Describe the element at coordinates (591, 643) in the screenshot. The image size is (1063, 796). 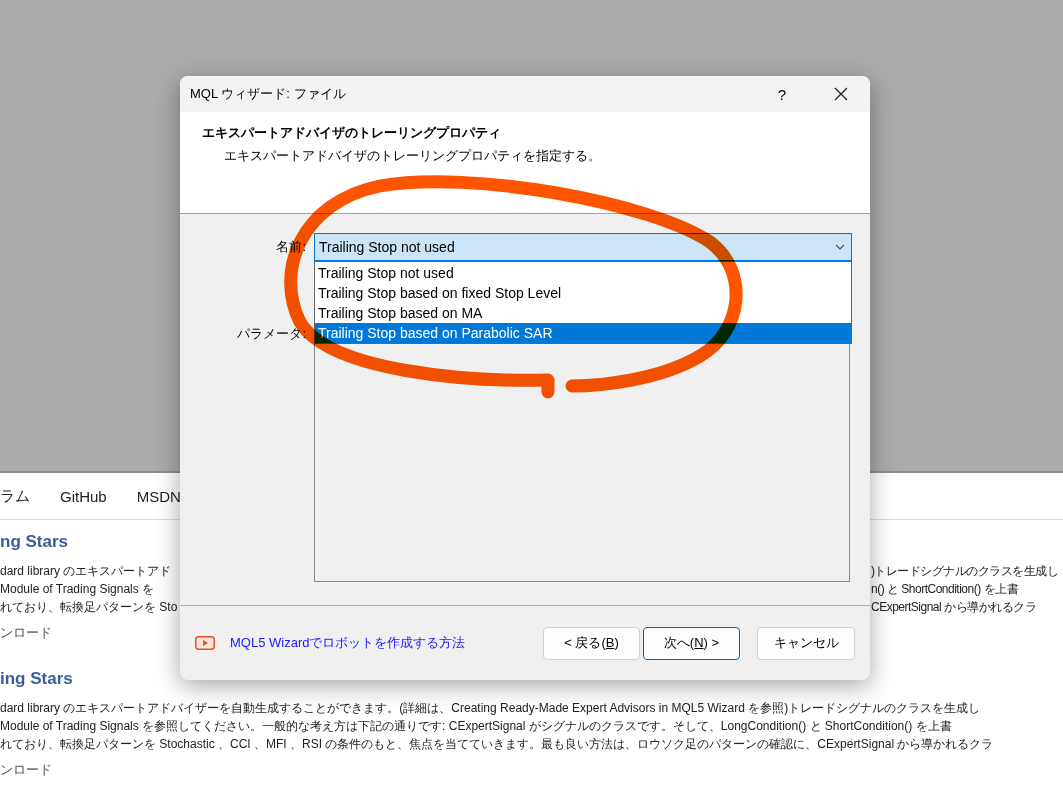
I see `dialog-button: < 戻る(B)` at that location.